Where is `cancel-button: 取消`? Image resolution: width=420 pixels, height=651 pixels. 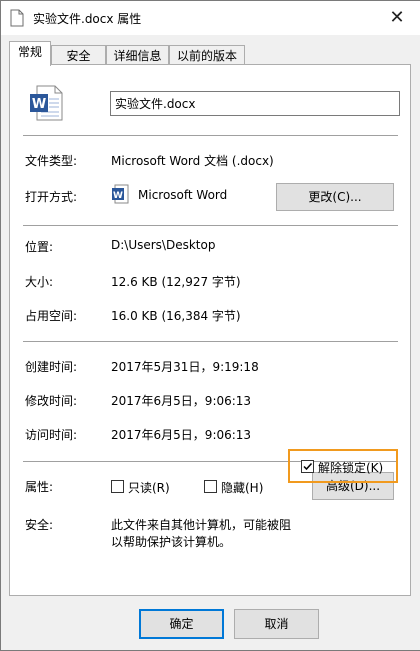 cancel-button: 取消 is located at coordinates (276, 624).